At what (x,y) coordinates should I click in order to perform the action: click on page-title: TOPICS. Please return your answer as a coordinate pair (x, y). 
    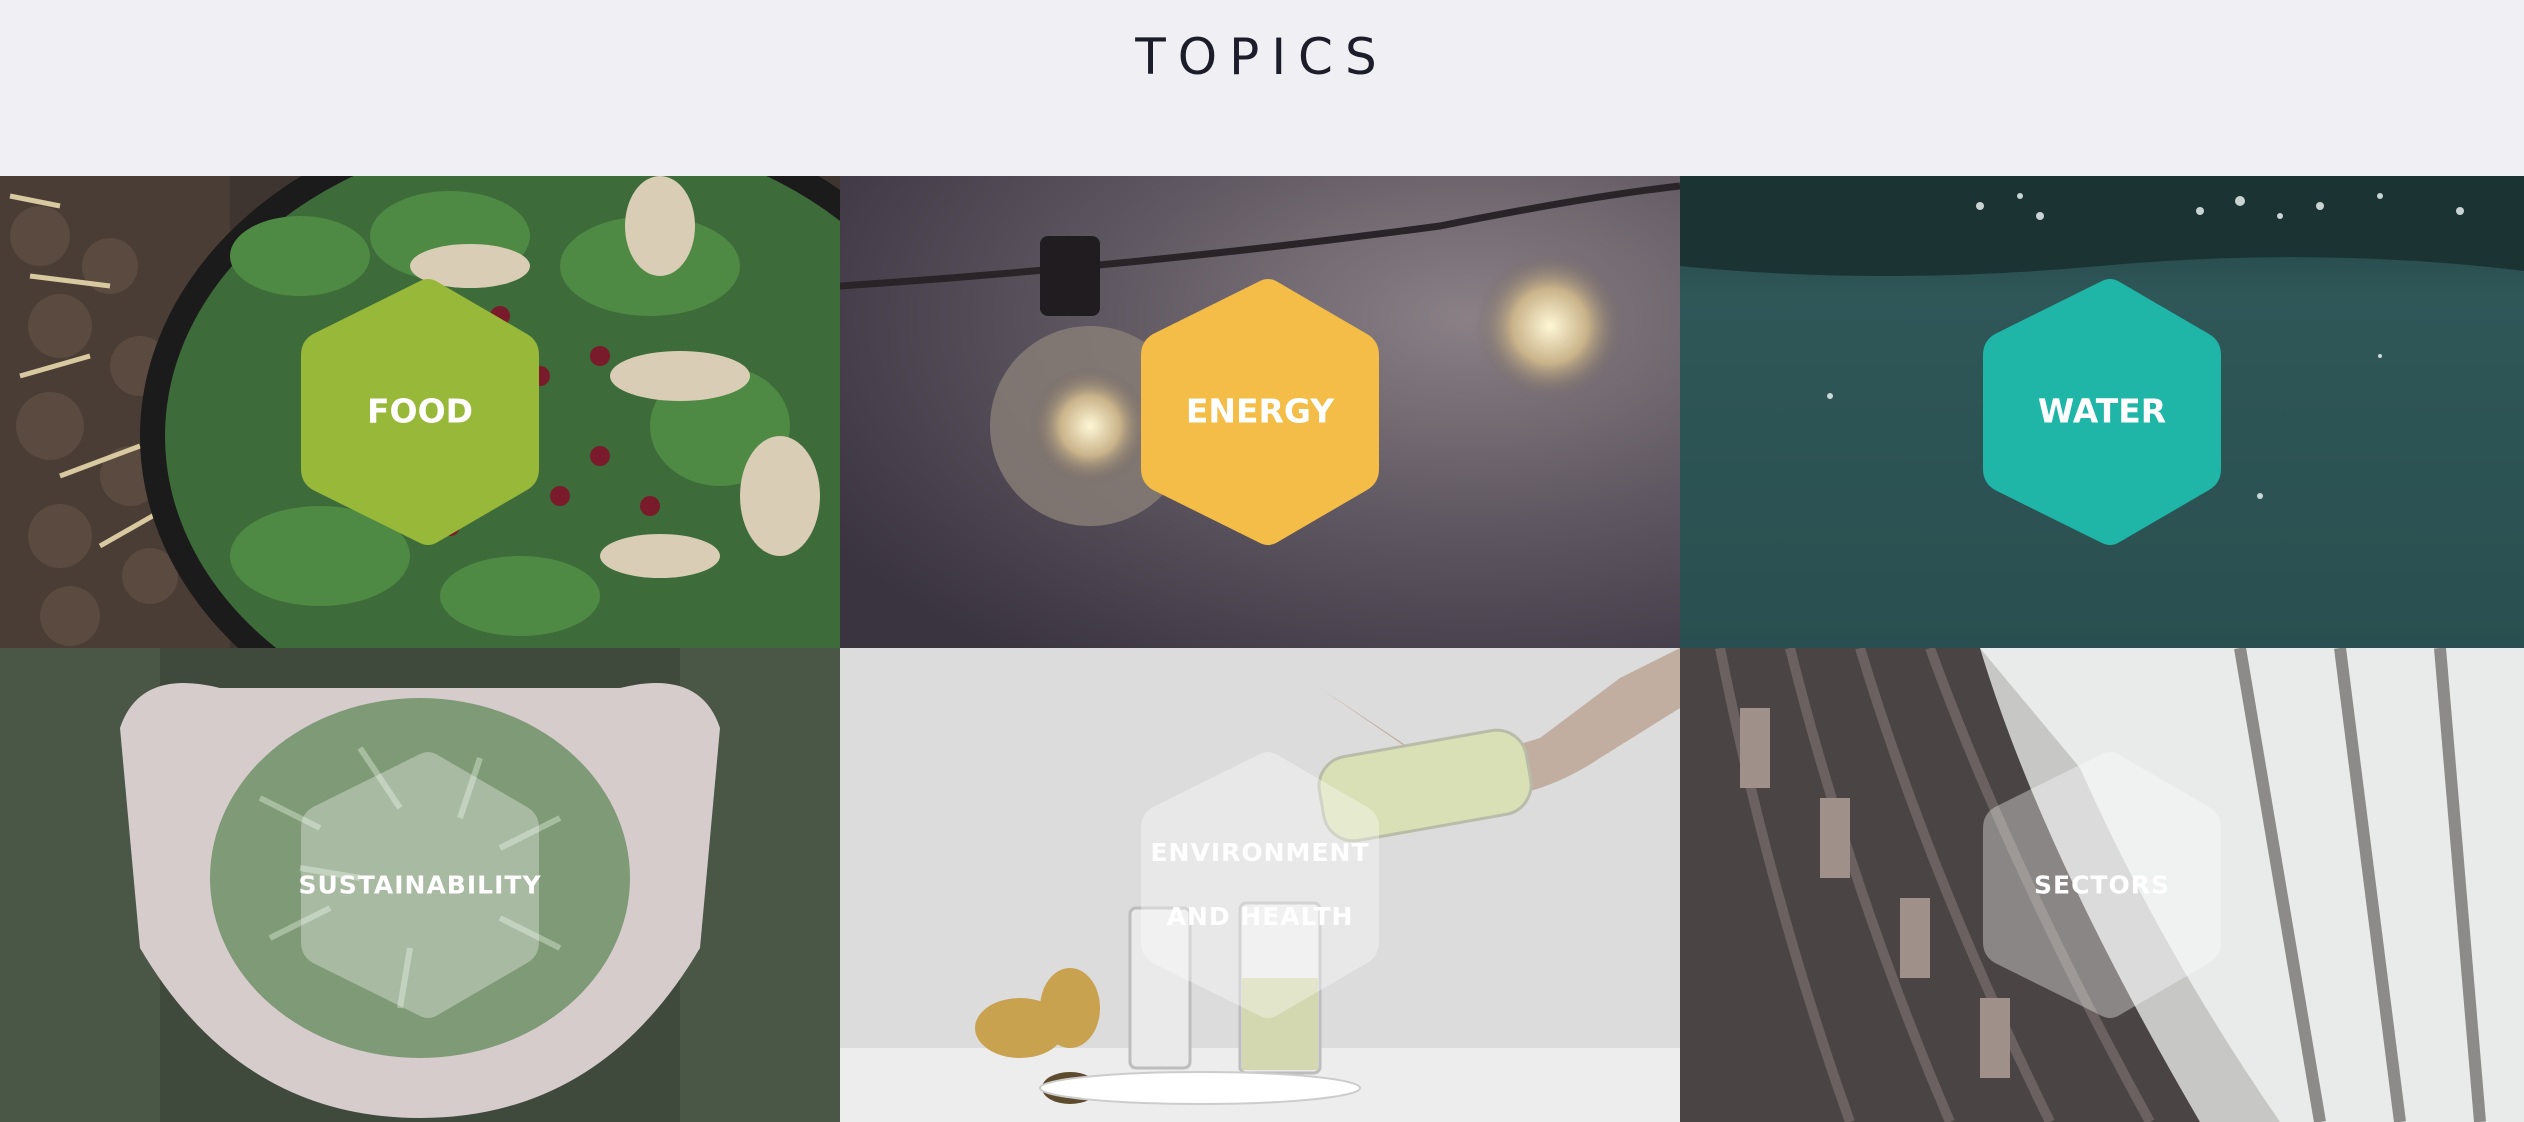
    Looking at the image, I should click on (1262, 57).